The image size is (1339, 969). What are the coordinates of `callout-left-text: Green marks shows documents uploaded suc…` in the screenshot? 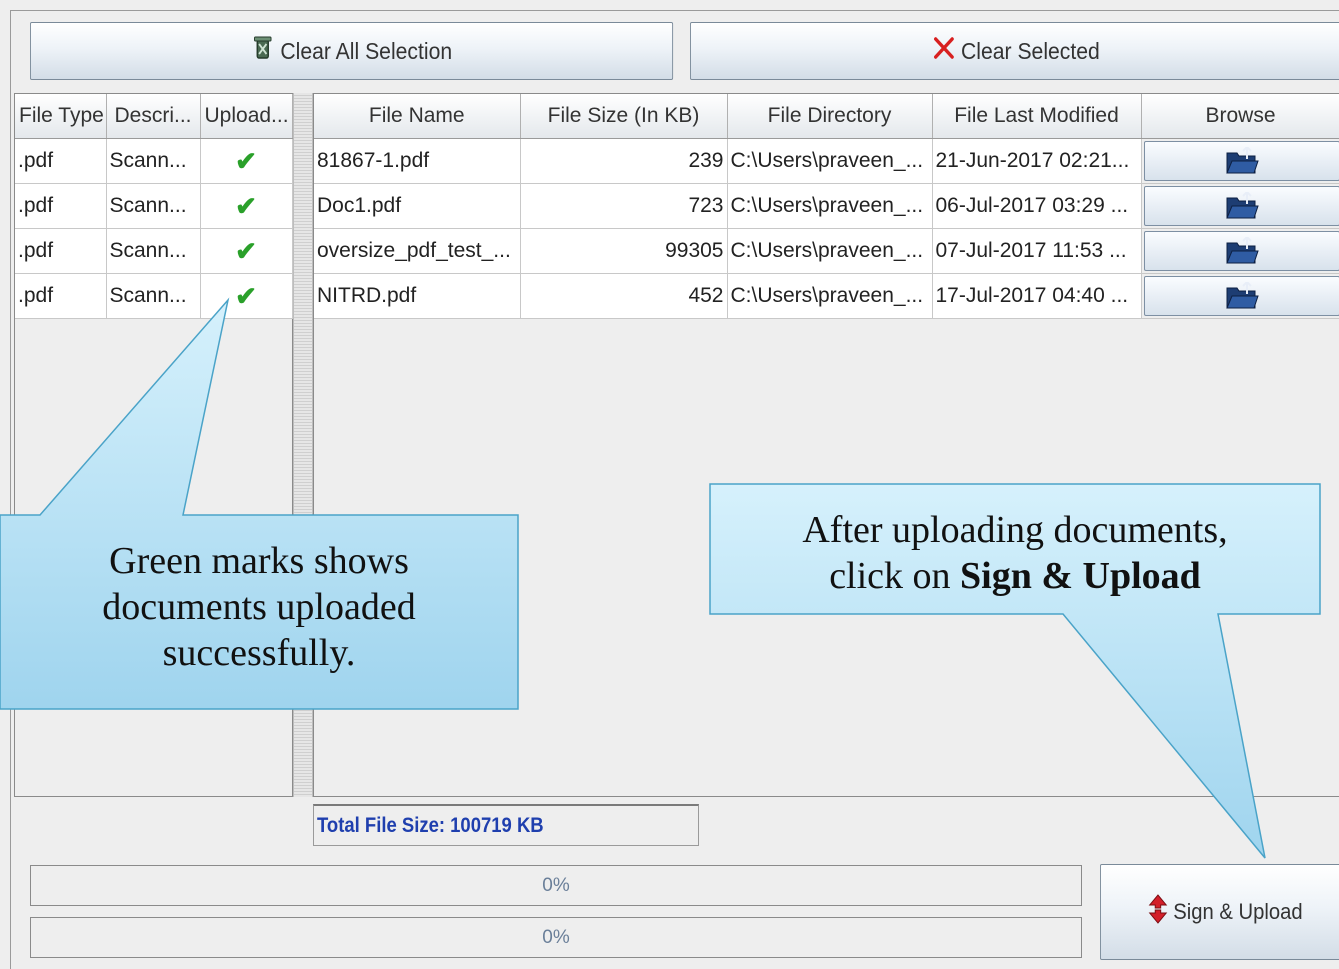 It's located at (259, 607).